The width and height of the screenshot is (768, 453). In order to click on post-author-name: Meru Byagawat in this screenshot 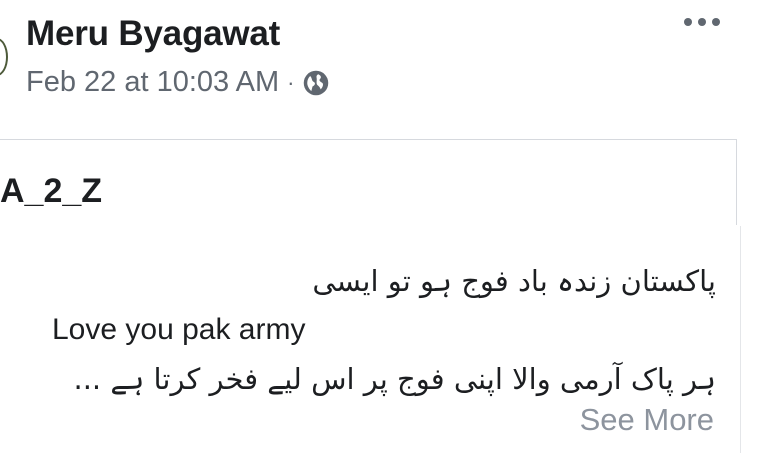, I will do `click(153, 34)`.